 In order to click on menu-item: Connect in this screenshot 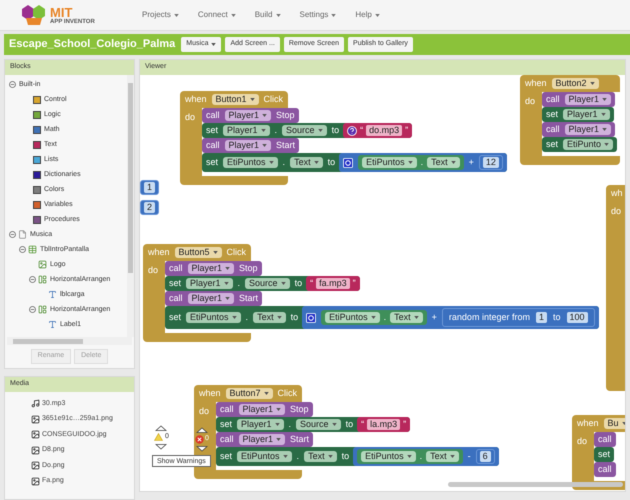, I will do `click(217, 15)`.